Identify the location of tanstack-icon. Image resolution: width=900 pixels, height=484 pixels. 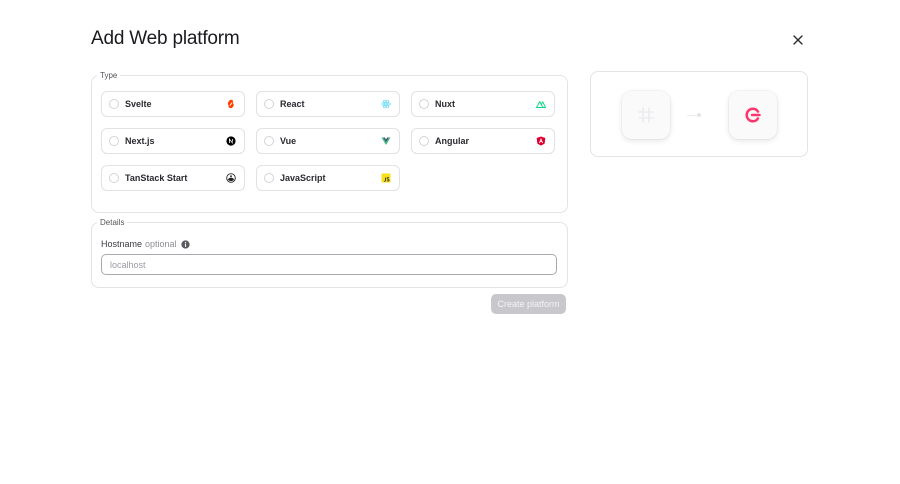
(231, 178).